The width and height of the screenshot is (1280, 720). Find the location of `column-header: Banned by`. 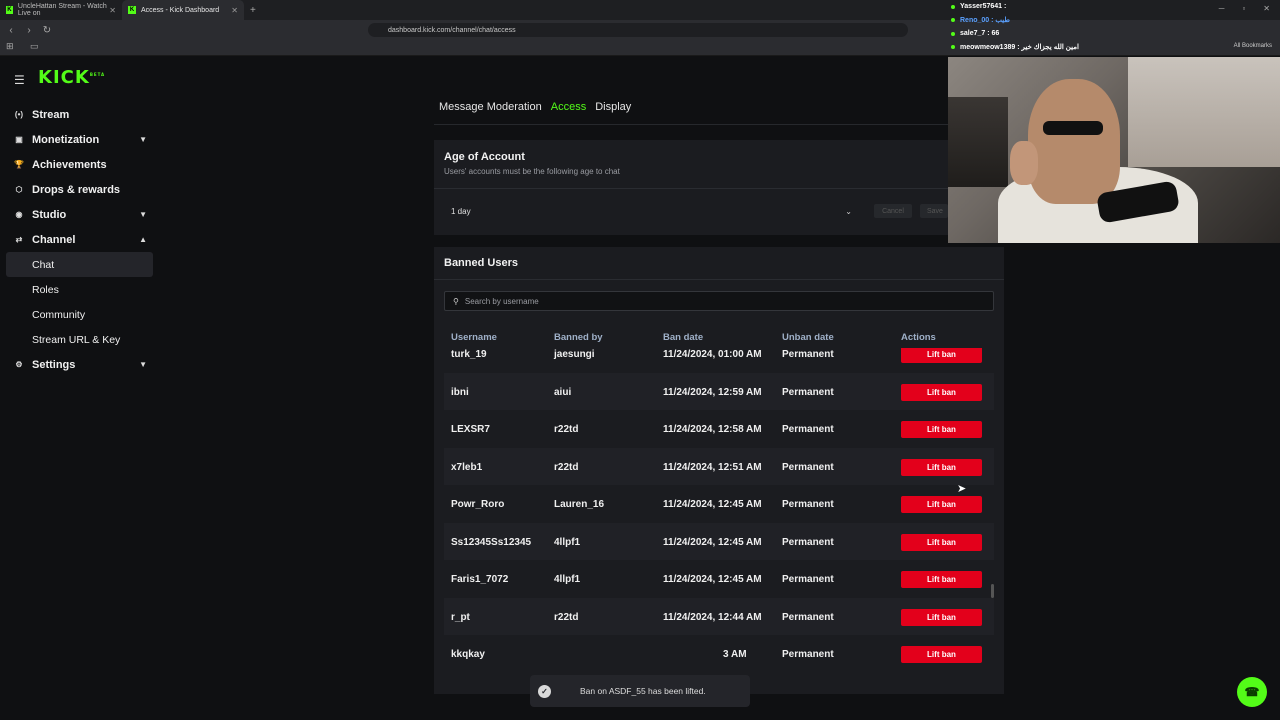

column-header: Banned by is located at coordinates (578, 337).